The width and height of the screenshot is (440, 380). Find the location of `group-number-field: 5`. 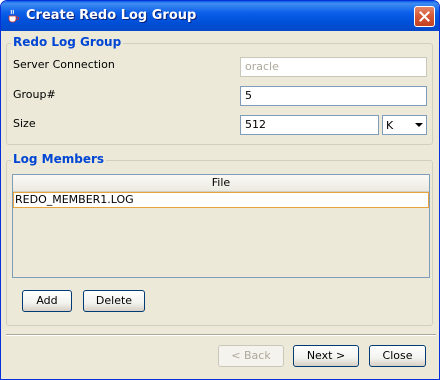

group-number-field: 5 is located at coordinates (333, 96).